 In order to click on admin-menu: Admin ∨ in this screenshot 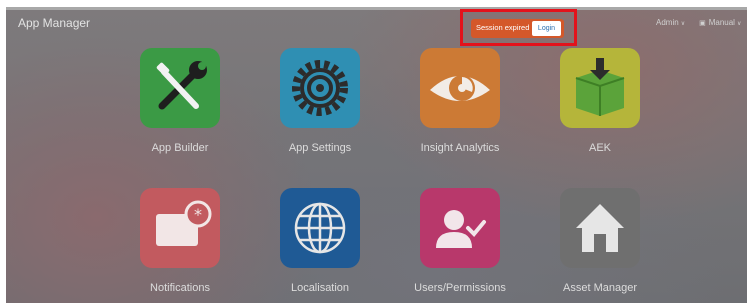, I will do `click(670, 22)`.